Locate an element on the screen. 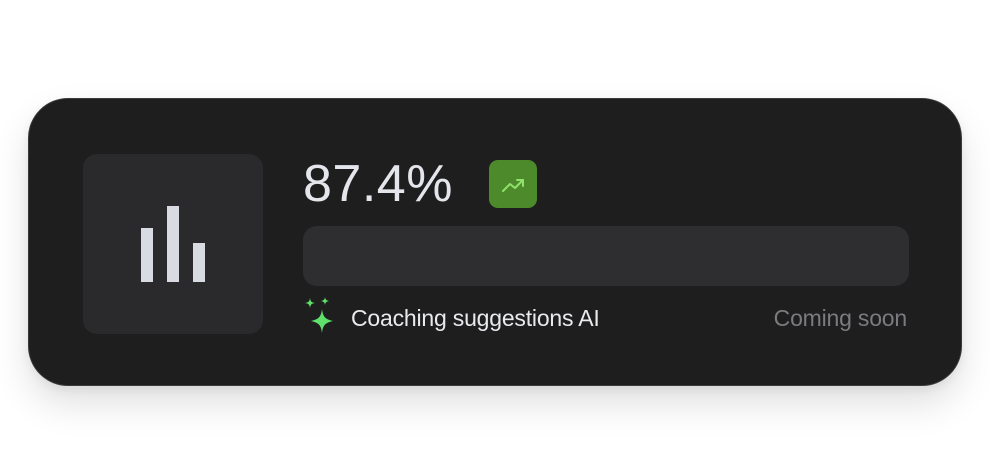 Image resolution: width=990 pixels, height=453 pixels. chart-icon-tile is located at coordinates (173, 244).